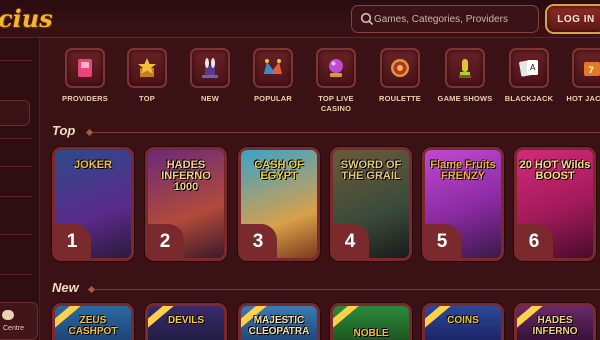 This screenshot has width=600, height=340. I want to click on roulette-wheel-icon, so click(400, 68).